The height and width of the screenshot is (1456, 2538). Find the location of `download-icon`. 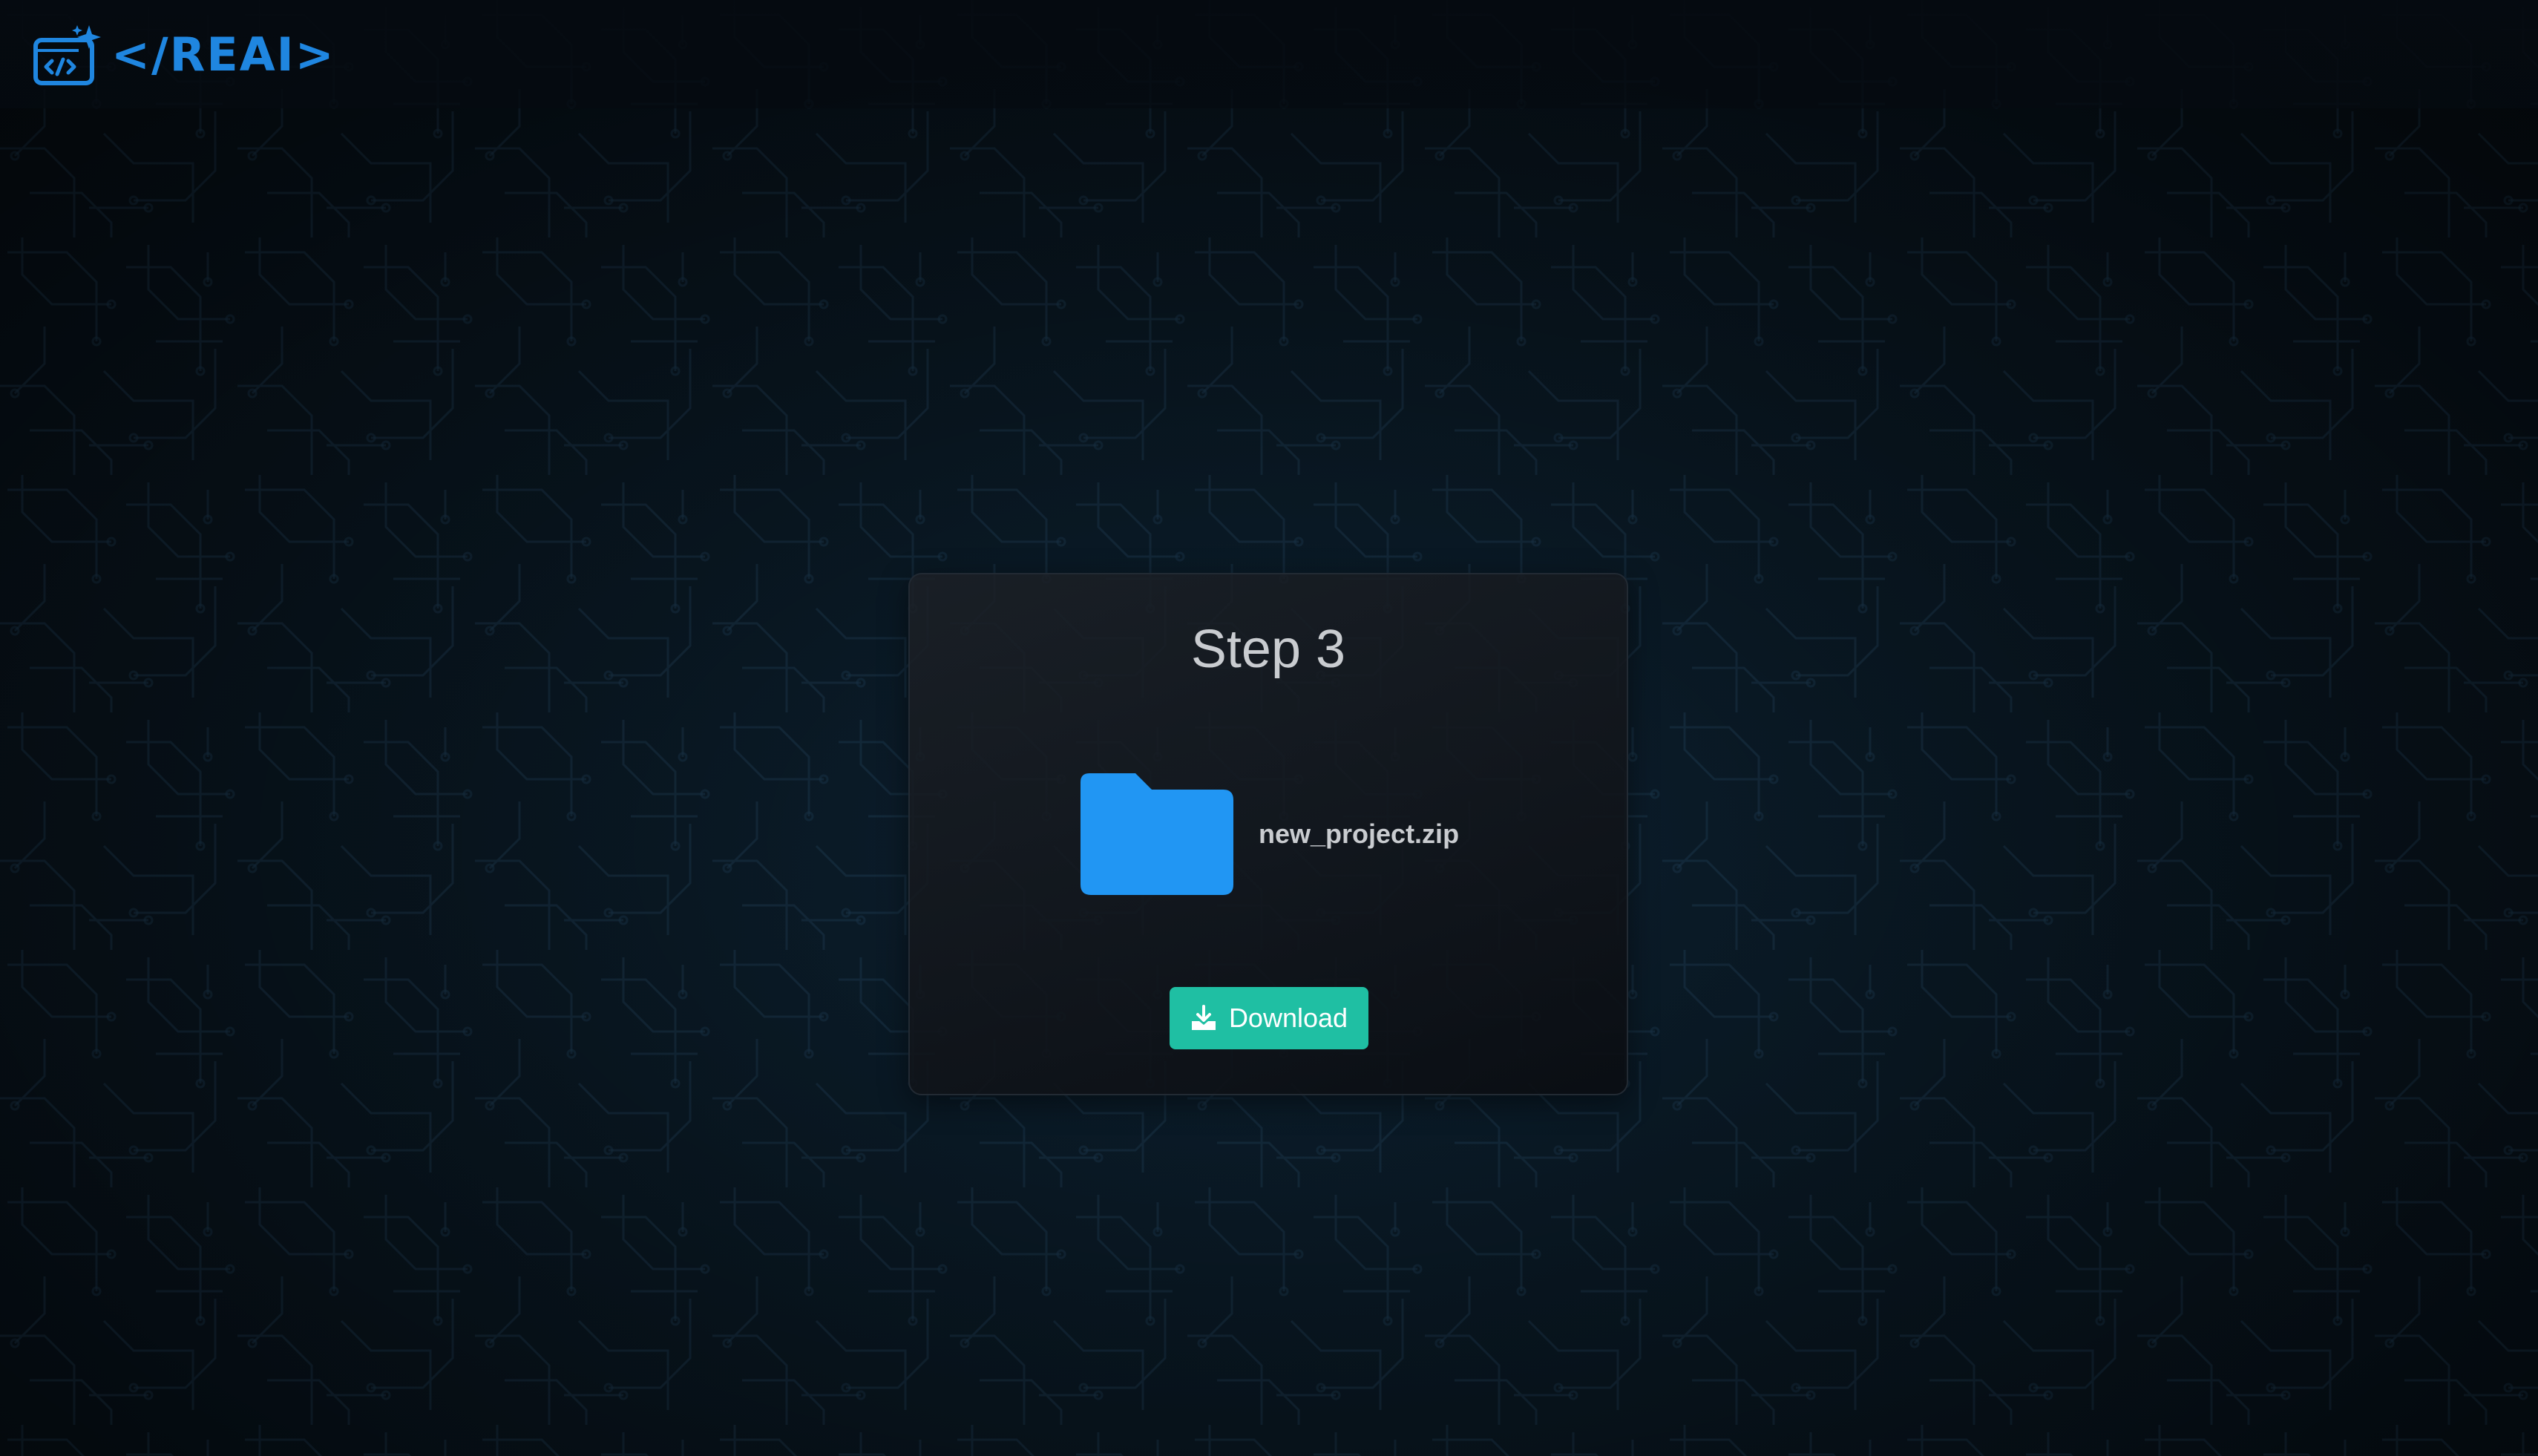

download-icon is located at coordinates (1203, 1019).